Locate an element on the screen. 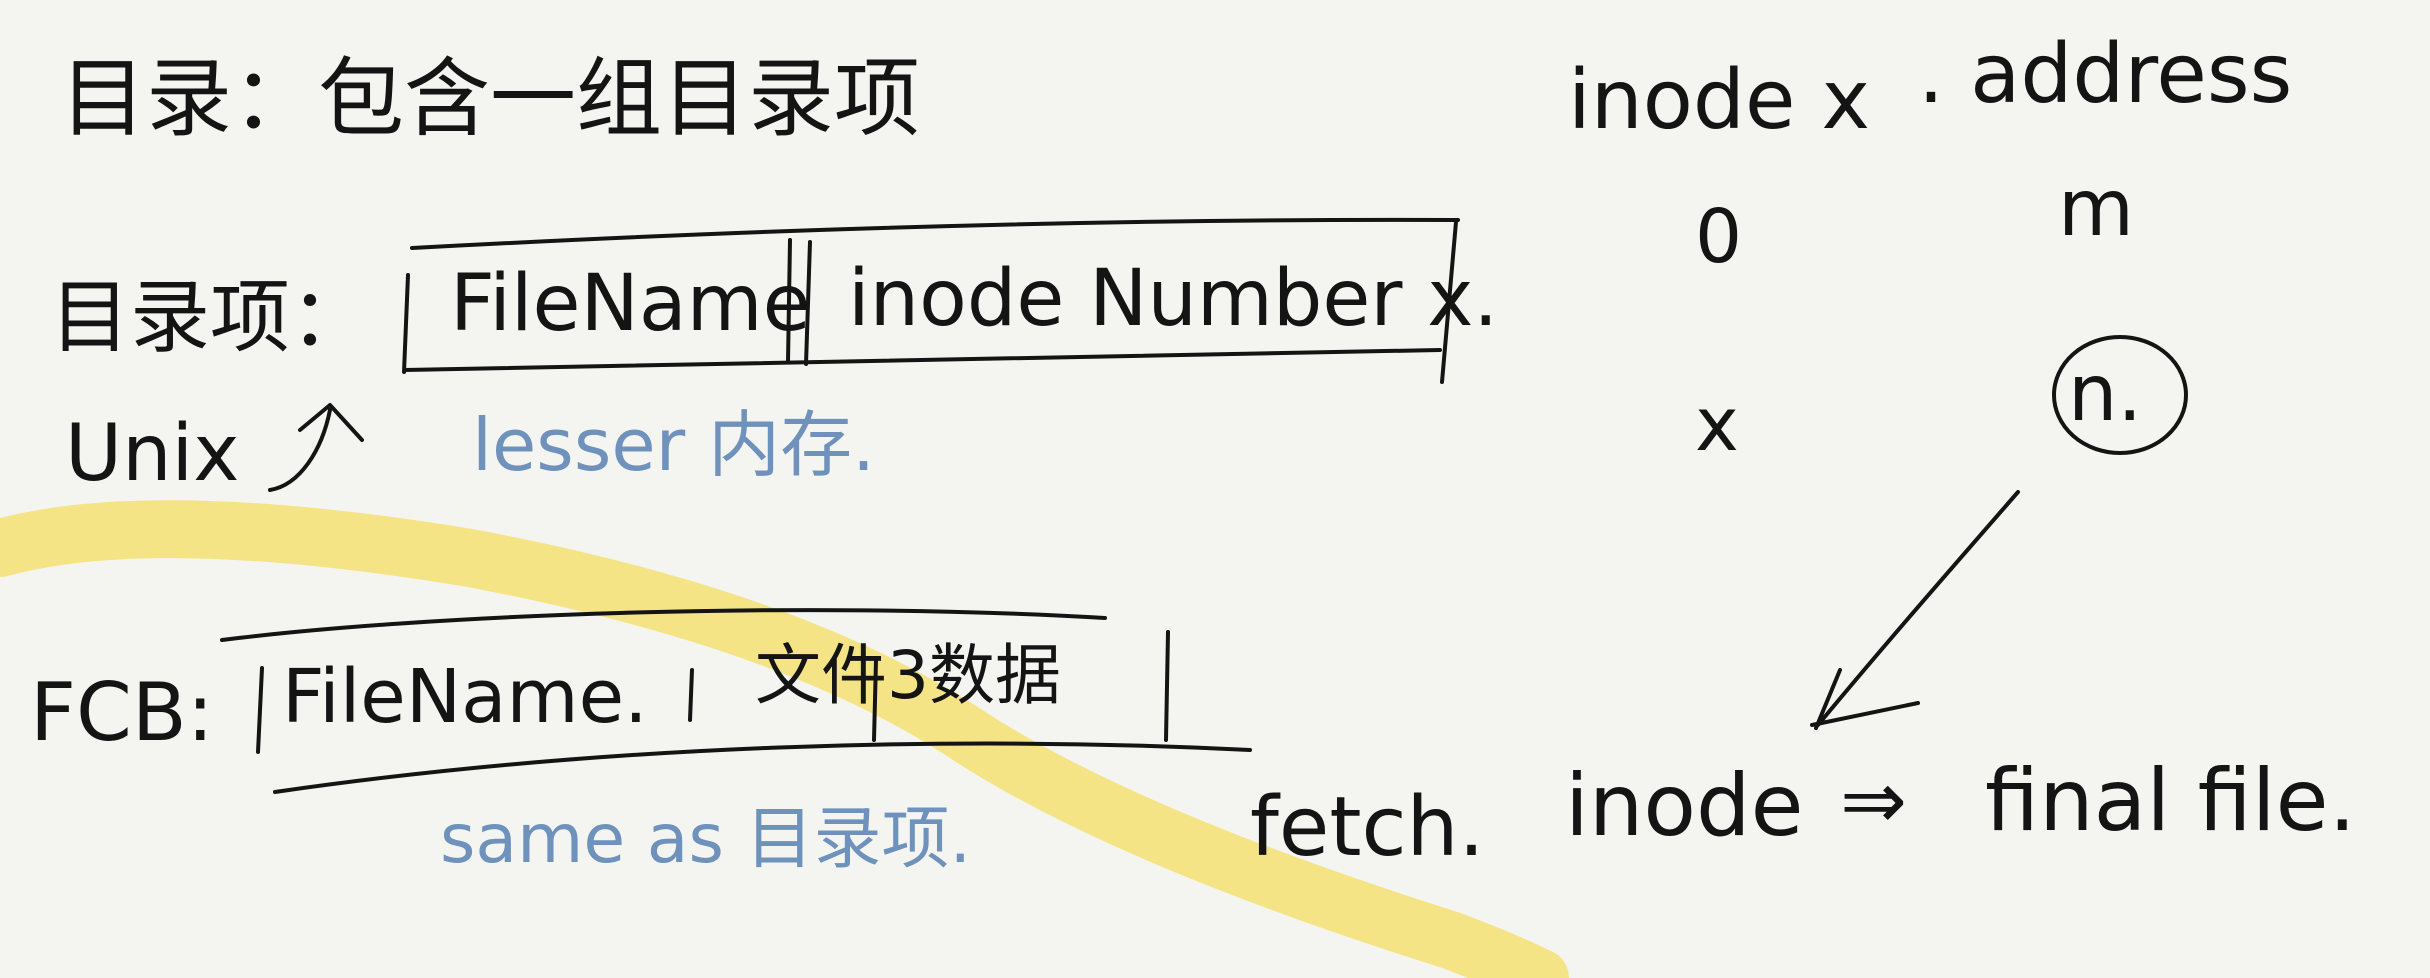 The width and height of the screenshot is (2430, 978). flow-source: inode is located at coordinates (1684, 806).